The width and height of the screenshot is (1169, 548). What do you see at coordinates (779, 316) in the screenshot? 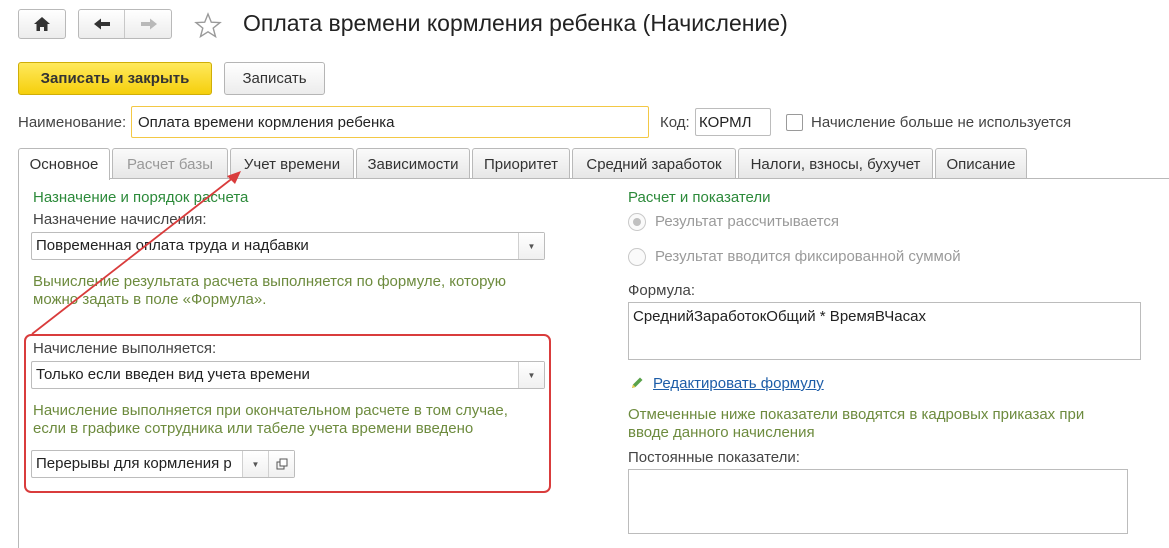
I see `formula-value: СреднийЗаработокОбщий * ВремяВЧасах` at bounding box center [779, 316].